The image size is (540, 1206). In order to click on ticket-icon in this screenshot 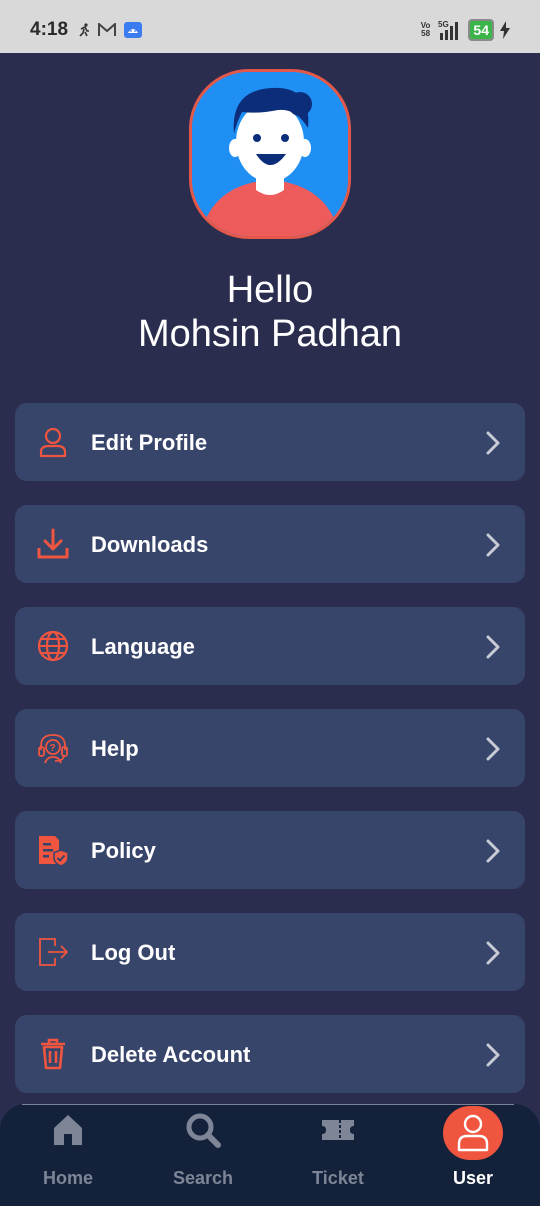, I will do `click(338, 1130)`.